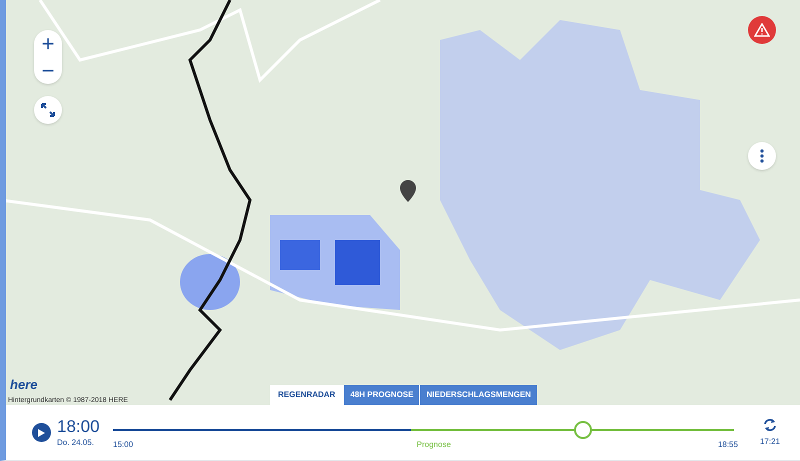 The width and height of the screenshot is (800, 461). What do you see at coordinates (433, 444) in the screenshot?
I see `forecast-label: Prognose` at bounding box center [433, 444].